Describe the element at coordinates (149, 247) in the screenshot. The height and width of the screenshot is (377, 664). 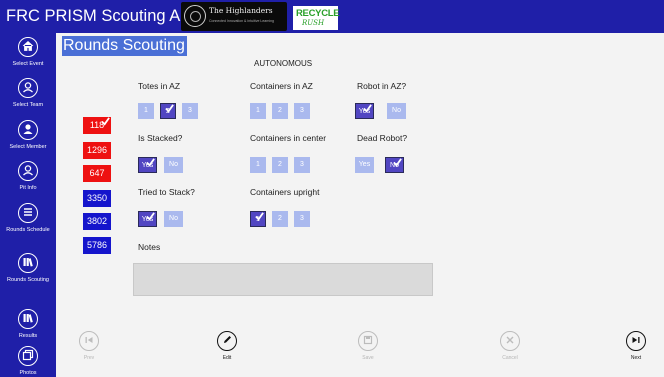
I see `notes-label: Notes` at that location.